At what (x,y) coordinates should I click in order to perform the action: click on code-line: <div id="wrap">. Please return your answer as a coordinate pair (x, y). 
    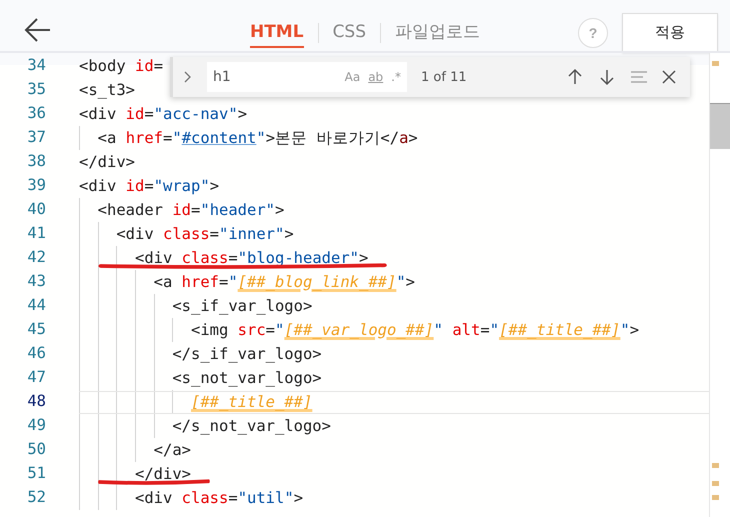
    Looking at the image, I should click on (149, 186).